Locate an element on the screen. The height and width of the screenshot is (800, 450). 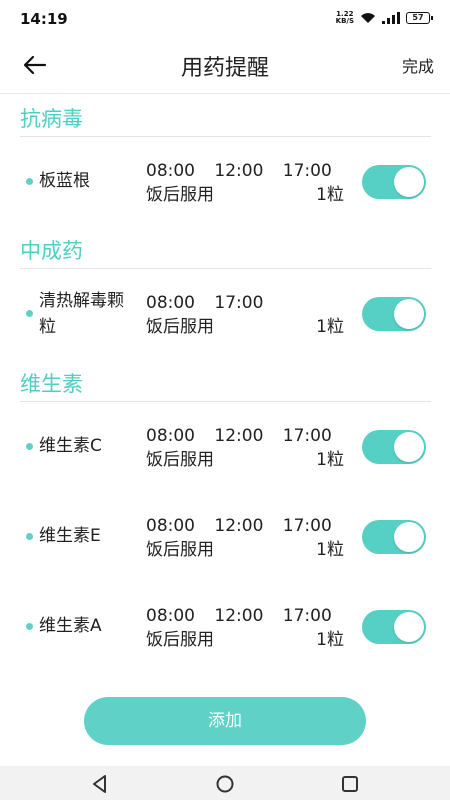
triangle-back-icon is located at coordinates (99, 784).